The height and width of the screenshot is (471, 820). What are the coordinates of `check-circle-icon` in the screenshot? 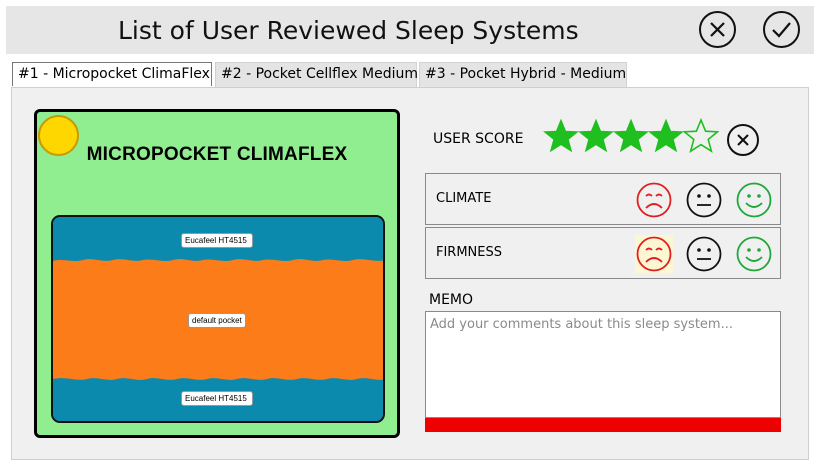 It's located at (781, 30).